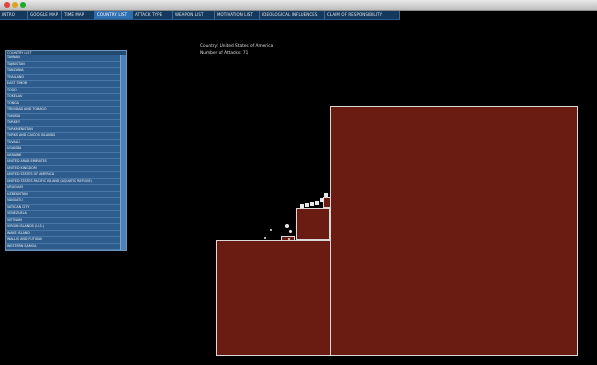 This screenshot has width=597, height=365. Describe the element at coordinates (237, 15) in the screenshot. I see `menu-motivation-list: MOTIVATION LIST` at that location.